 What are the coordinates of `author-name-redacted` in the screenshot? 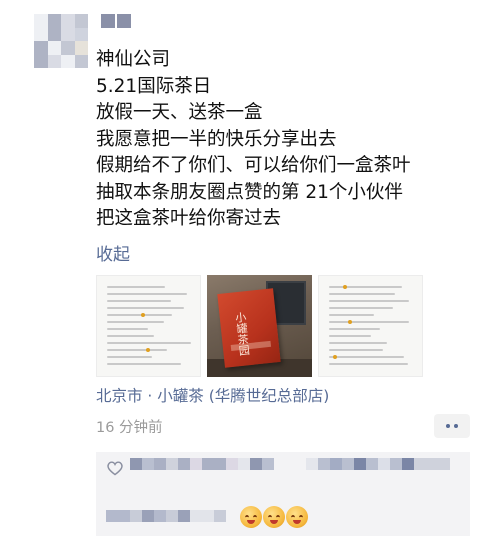 It's located at (116, 21).